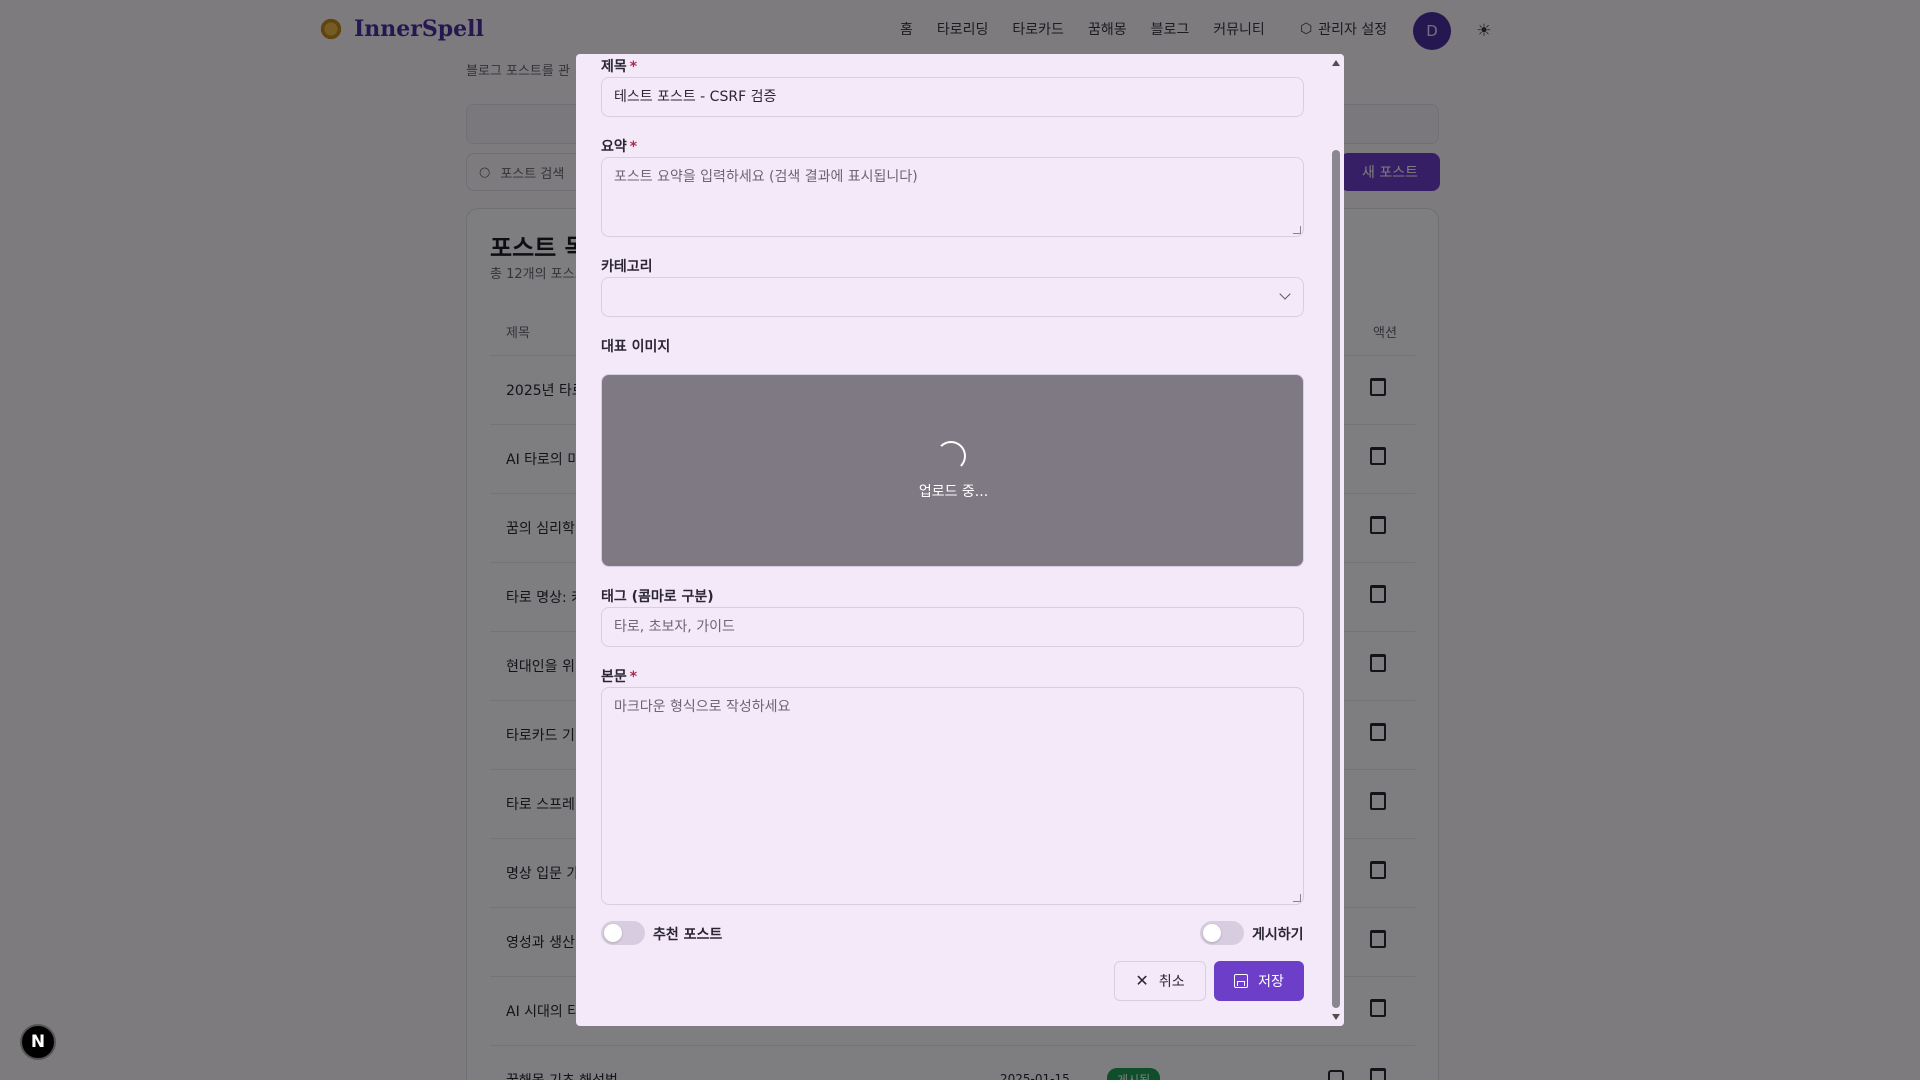 Image resolution: width=1920 pixels, height=1080 pixels. Describe the element at coordinates (702, 707) in the screenshot. I see `body-placeholder: 마크다운 형식으로 작성하세요` at that location.